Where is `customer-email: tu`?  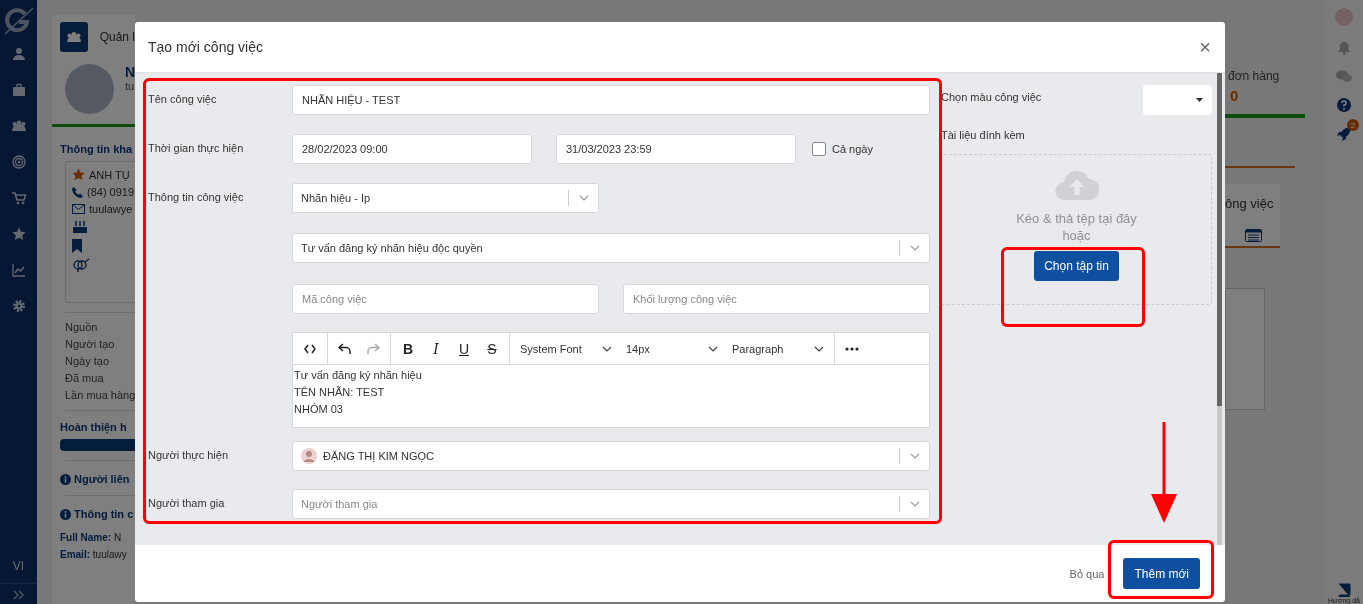
customer-email: tu is located at coordinates (129, 86).